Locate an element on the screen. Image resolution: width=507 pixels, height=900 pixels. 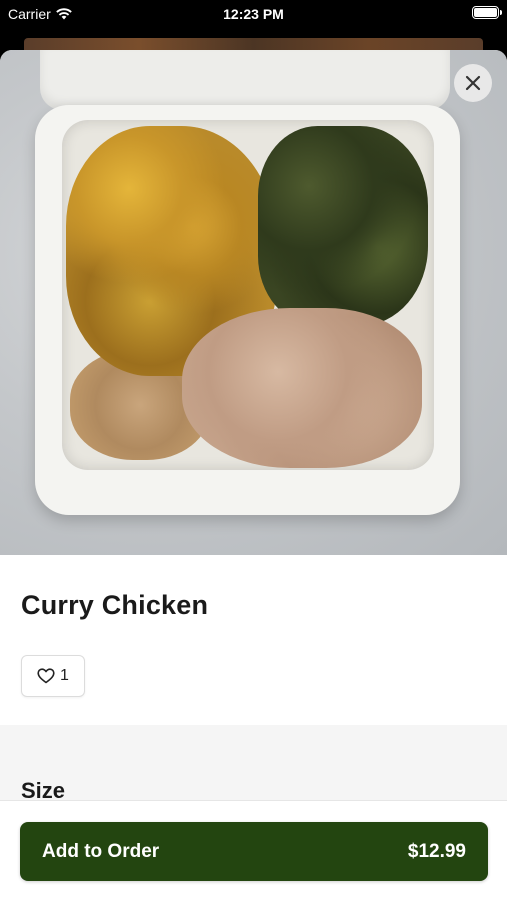
close-icon is located at coordinates (473, 83).